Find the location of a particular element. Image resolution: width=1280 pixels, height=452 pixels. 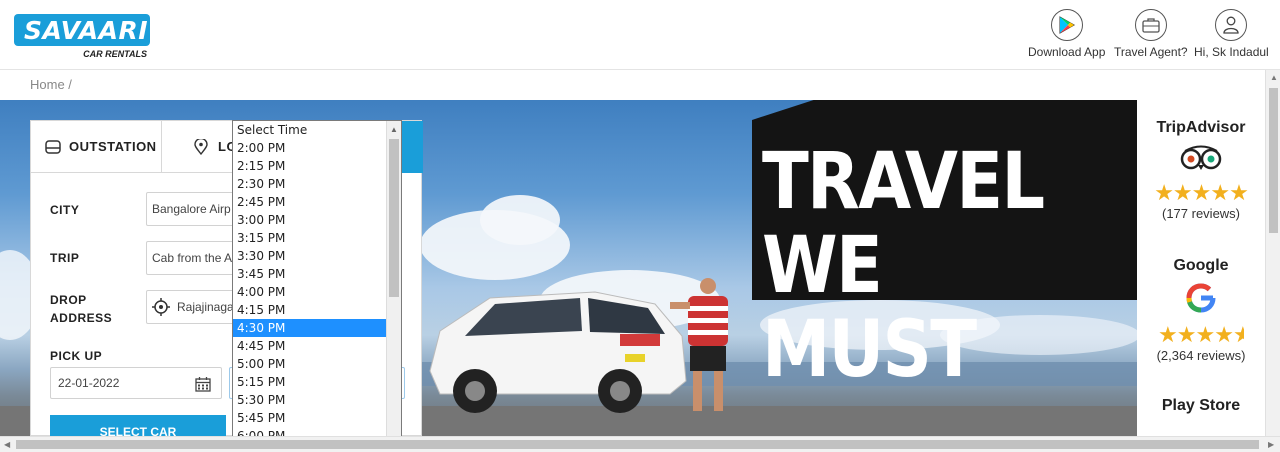

time-option: 2:45 PM is located at coordinates (317, 202).